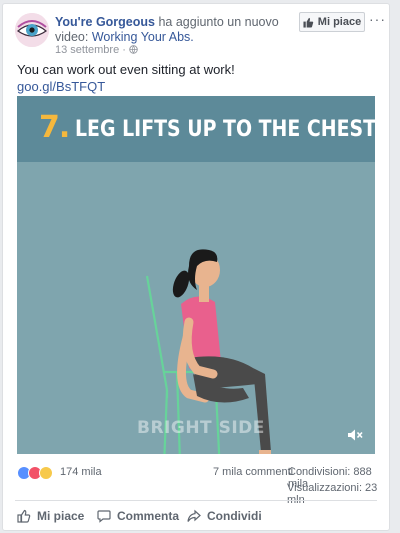 The height and width of the screenshot is (533, 400). Describe the element at coordinates (201, 428) in the screenshot. I see `video-watermark: BRIGHT SIDE` at that location.